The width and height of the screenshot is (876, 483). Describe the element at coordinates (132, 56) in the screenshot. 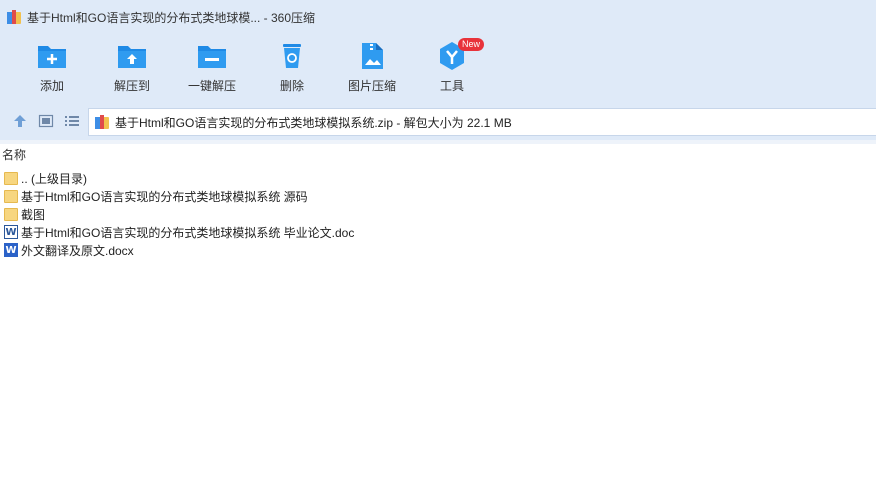

I see `extract-to-icon` at that location.